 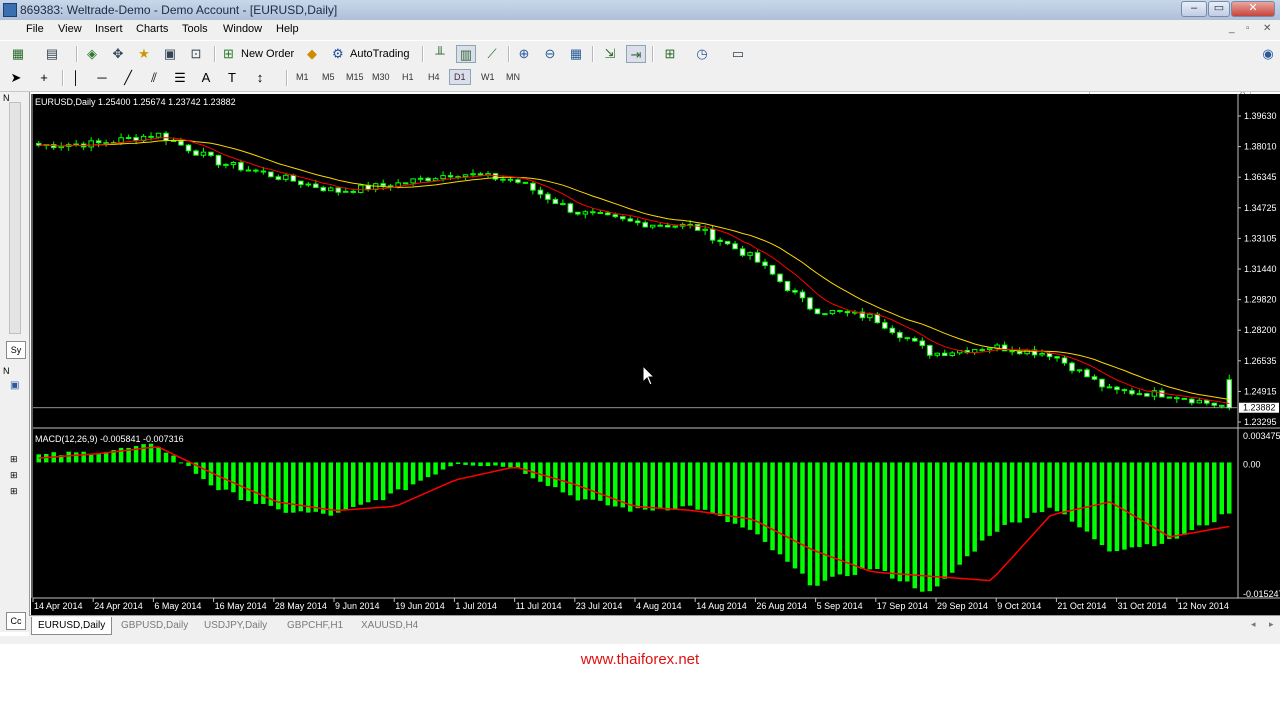 What do you see at coordinates (1253, 9) in the screenshot?
I see `close-button: ✕` at bounding box center [1253, 9].